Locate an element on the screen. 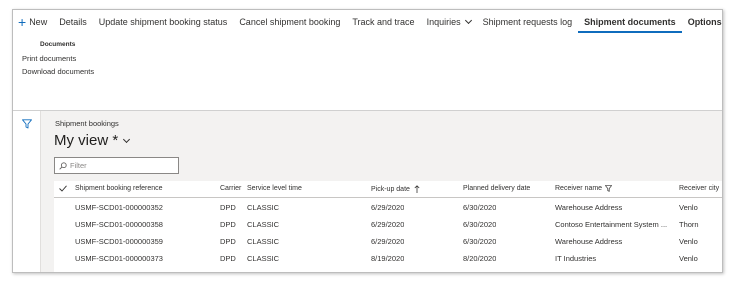 This screenshot has width=736, height=283. select-all-checkbox is located at coordinates (63, 188).